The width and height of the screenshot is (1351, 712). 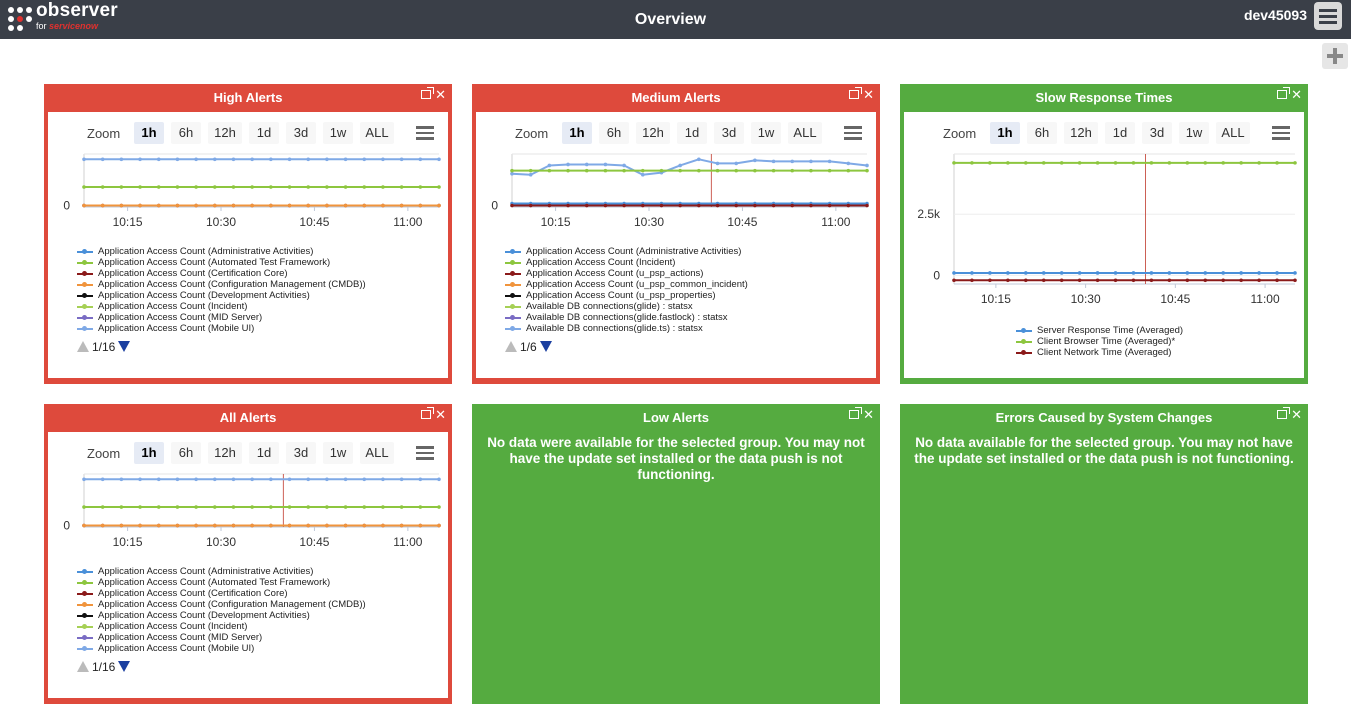 I want to click on hamburger-menu-icon, so click(x=1328, y=16).